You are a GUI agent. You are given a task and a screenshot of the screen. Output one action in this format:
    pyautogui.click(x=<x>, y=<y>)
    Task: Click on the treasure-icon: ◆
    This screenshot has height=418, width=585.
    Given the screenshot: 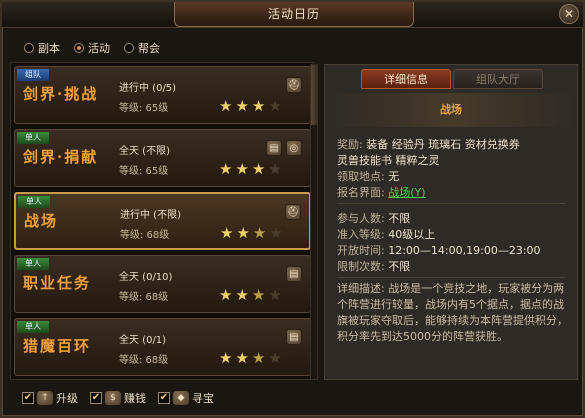 What is the action you would take?
    pyautogui.click(x=181, y=398)
    